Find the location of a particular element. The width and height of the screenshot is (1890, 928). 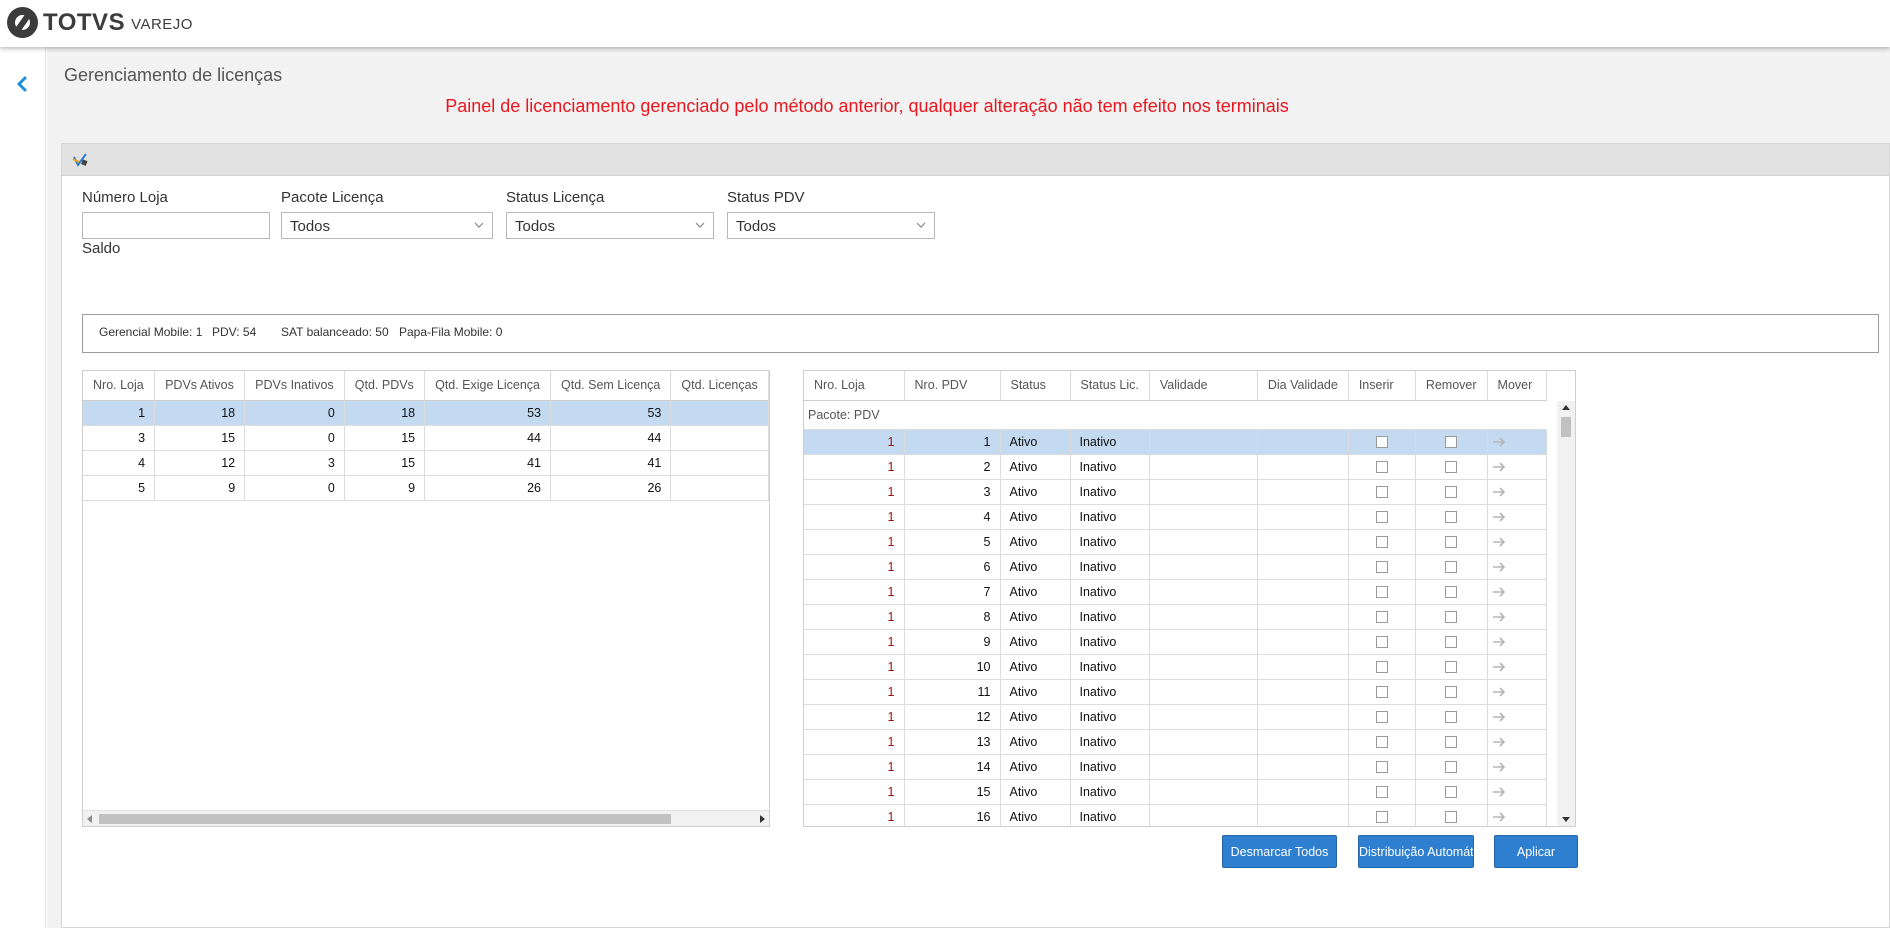

pdv-table-row: 1 8 Ativo Inativo is located at coordinates (1175, 617).